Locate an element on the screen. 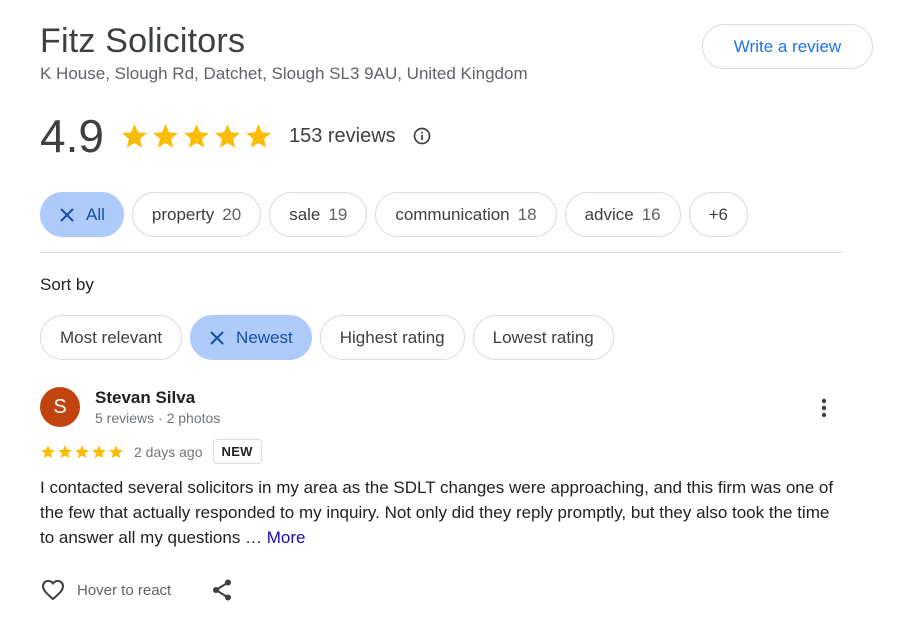  topic-chip-property: property 20 is located at coordinates (196, 214).